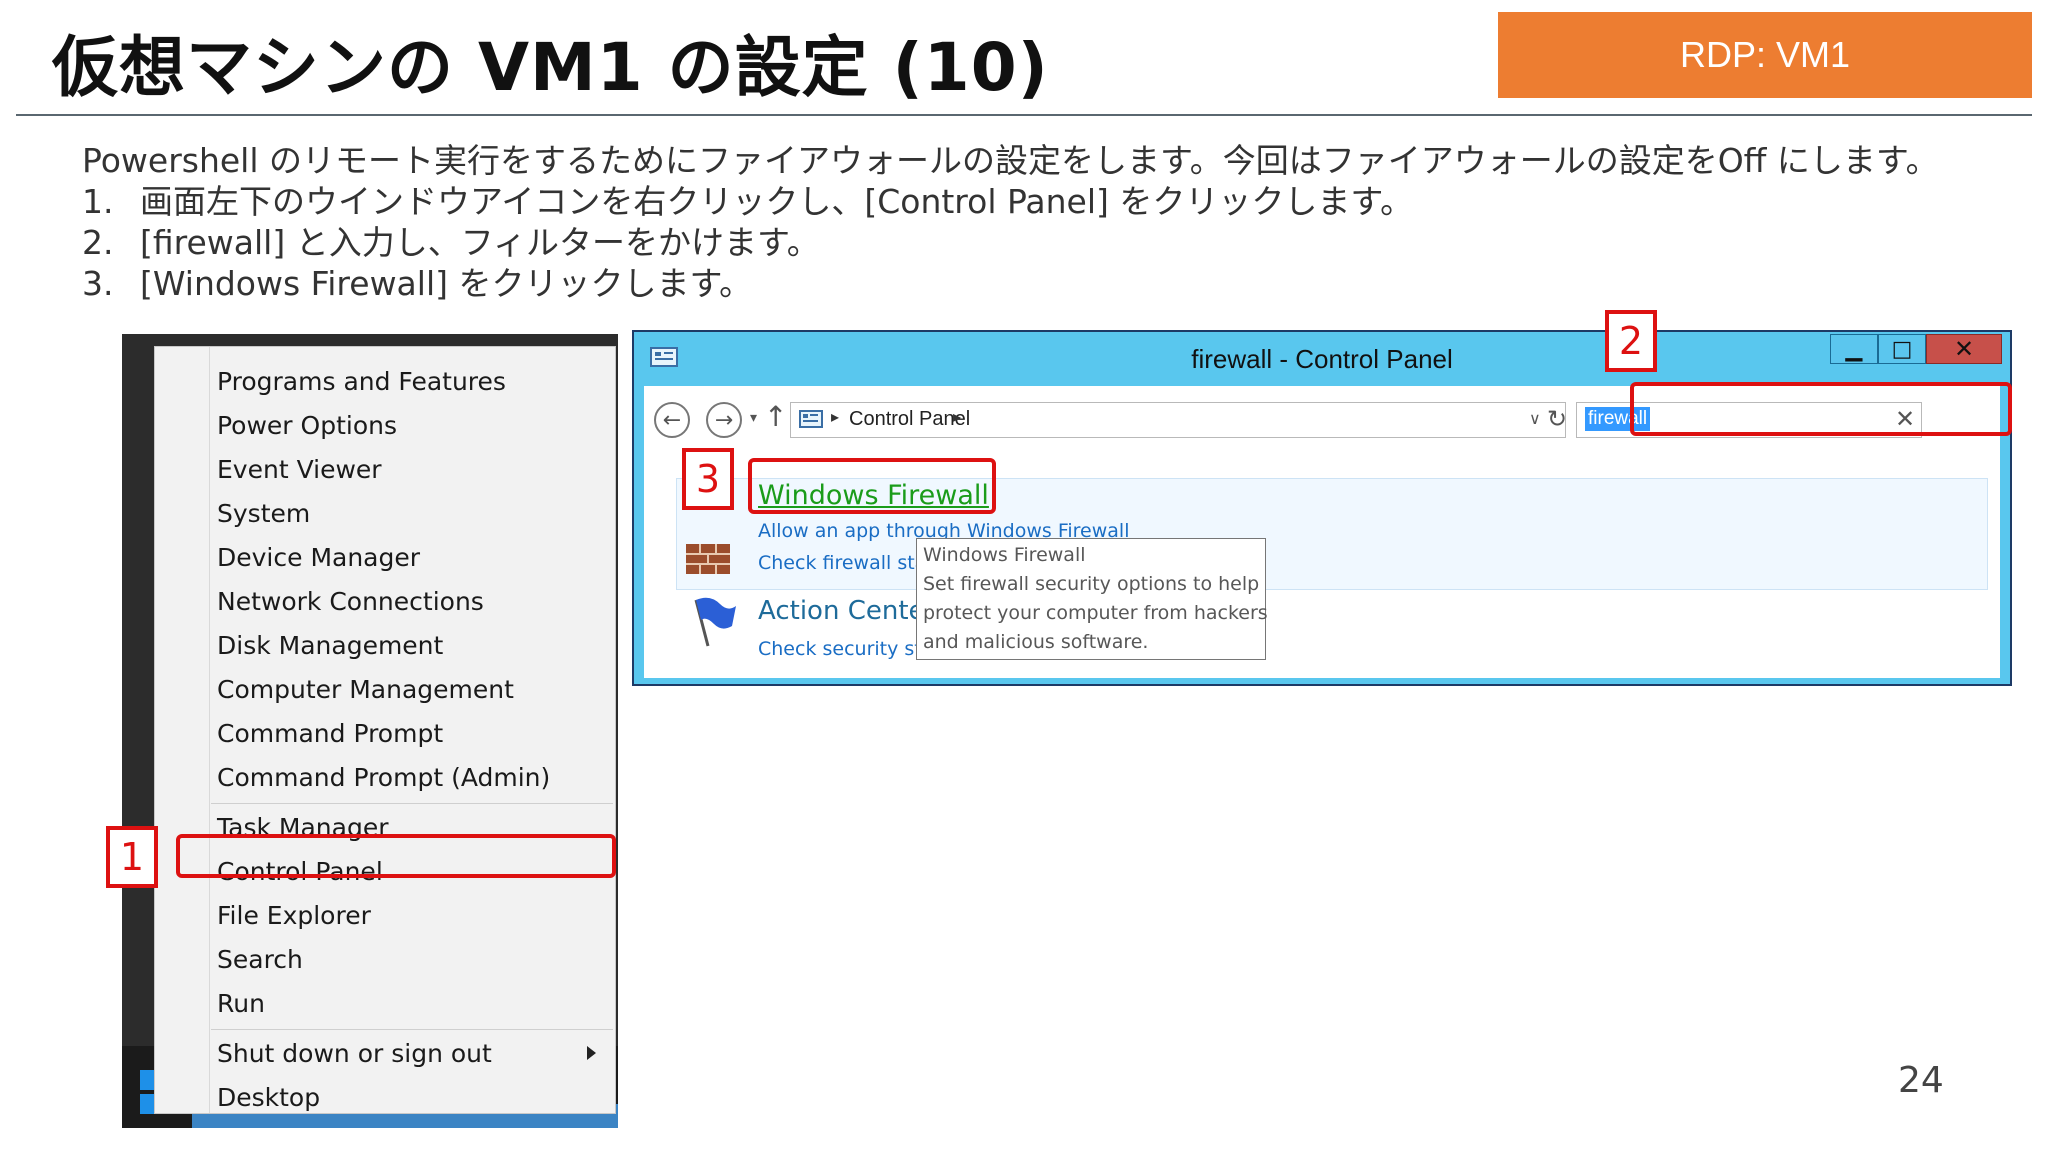 The height and width of the screenshot is (1152, 2048). I want to click on tooltip-line: Windows Firewall, so click(1004, 555).